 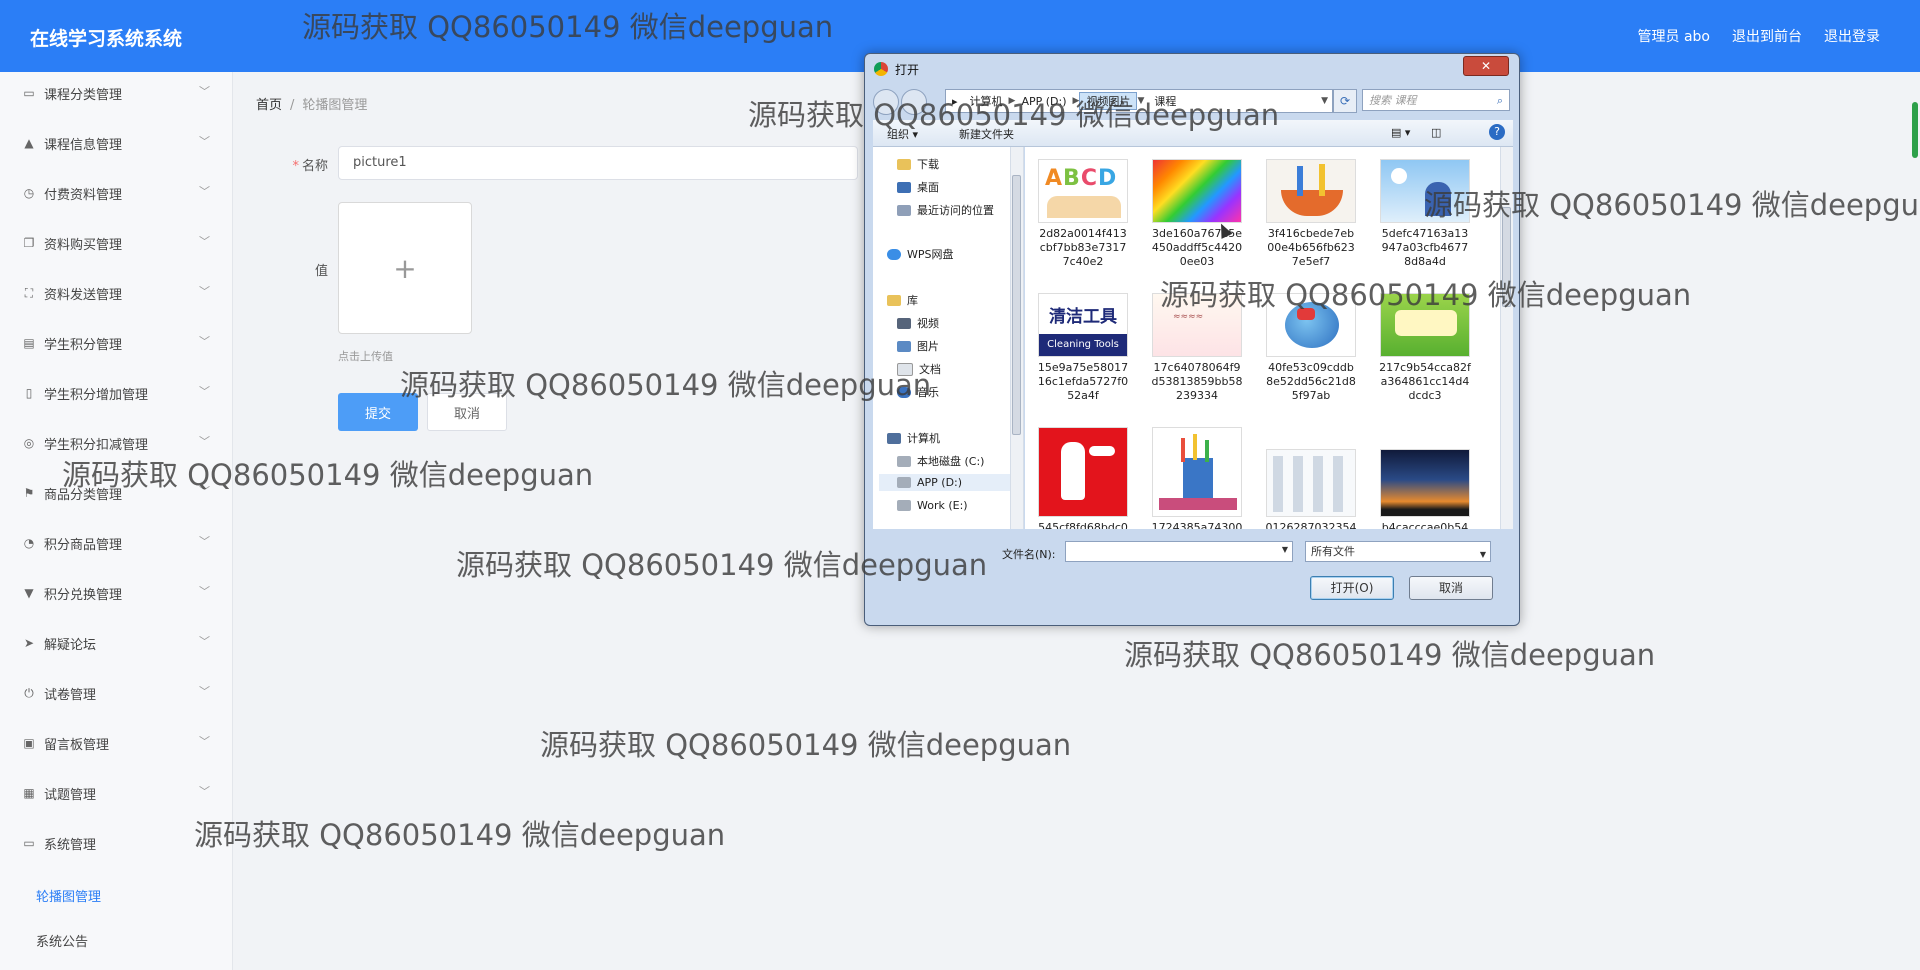 I want to click on sidebar-item-questions: ▦ 试题管理 ﹀, so click(x=116, y=793).